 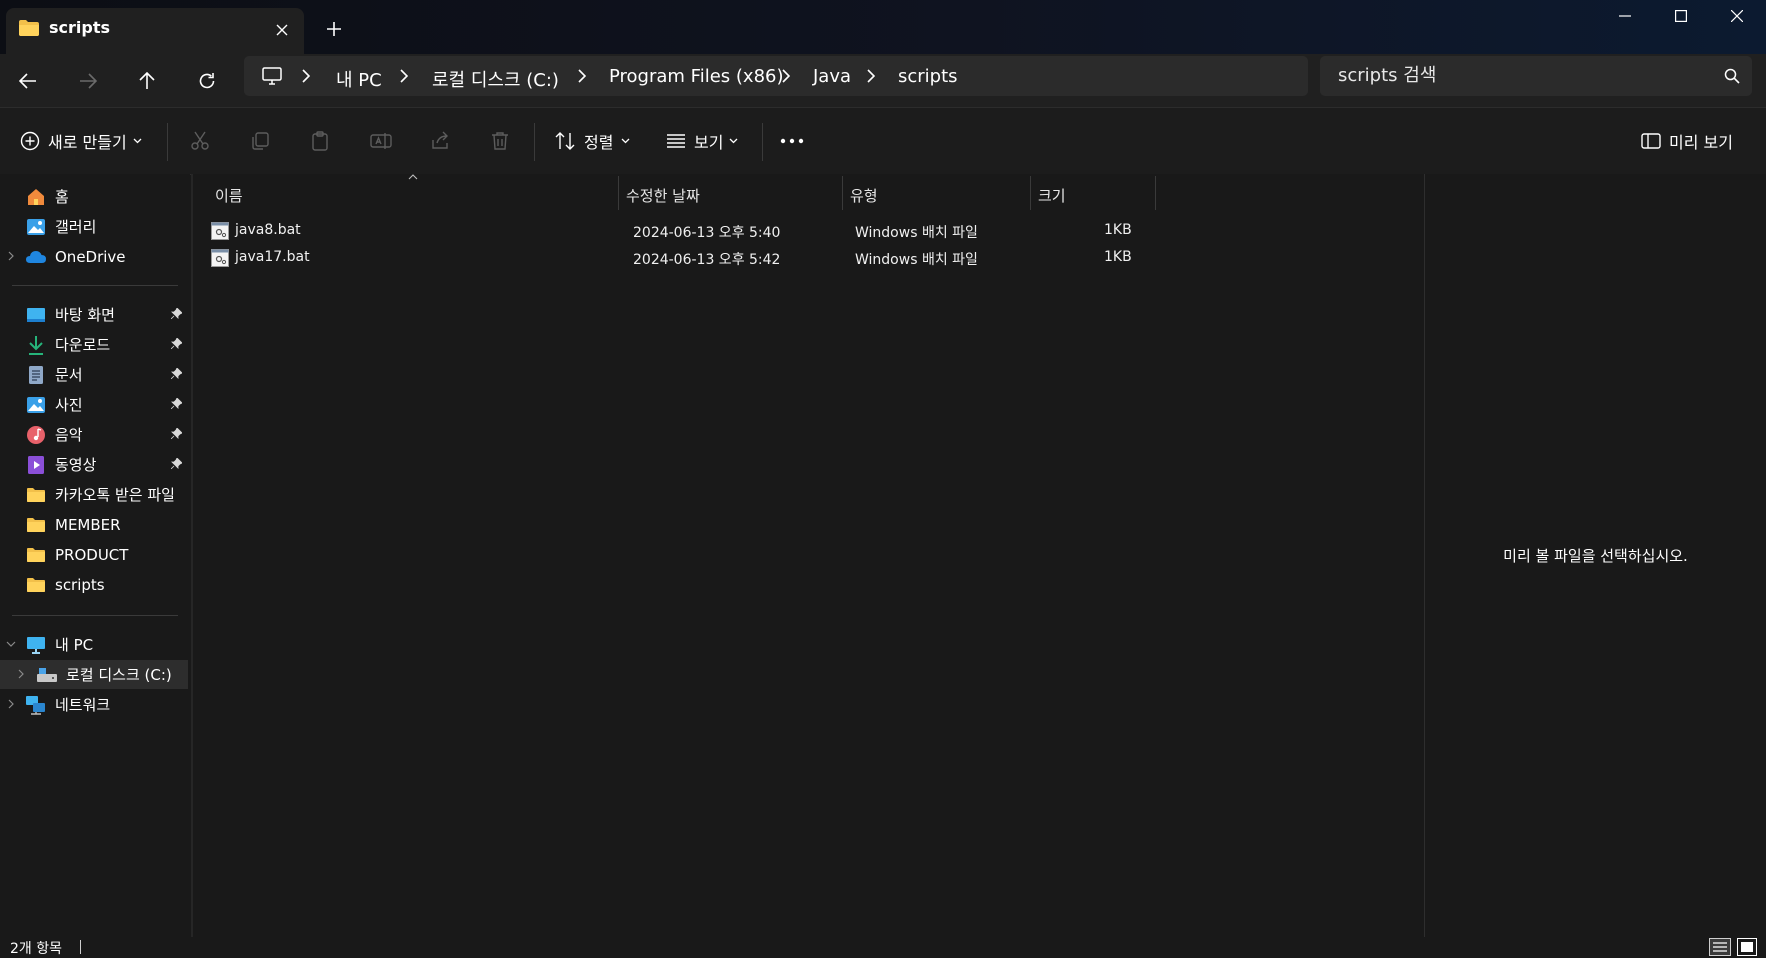 What do you see at coordinates (832, 76) in the screenshot?
I see `breadcrumb-java: Java` at bounding box center [832, 76].